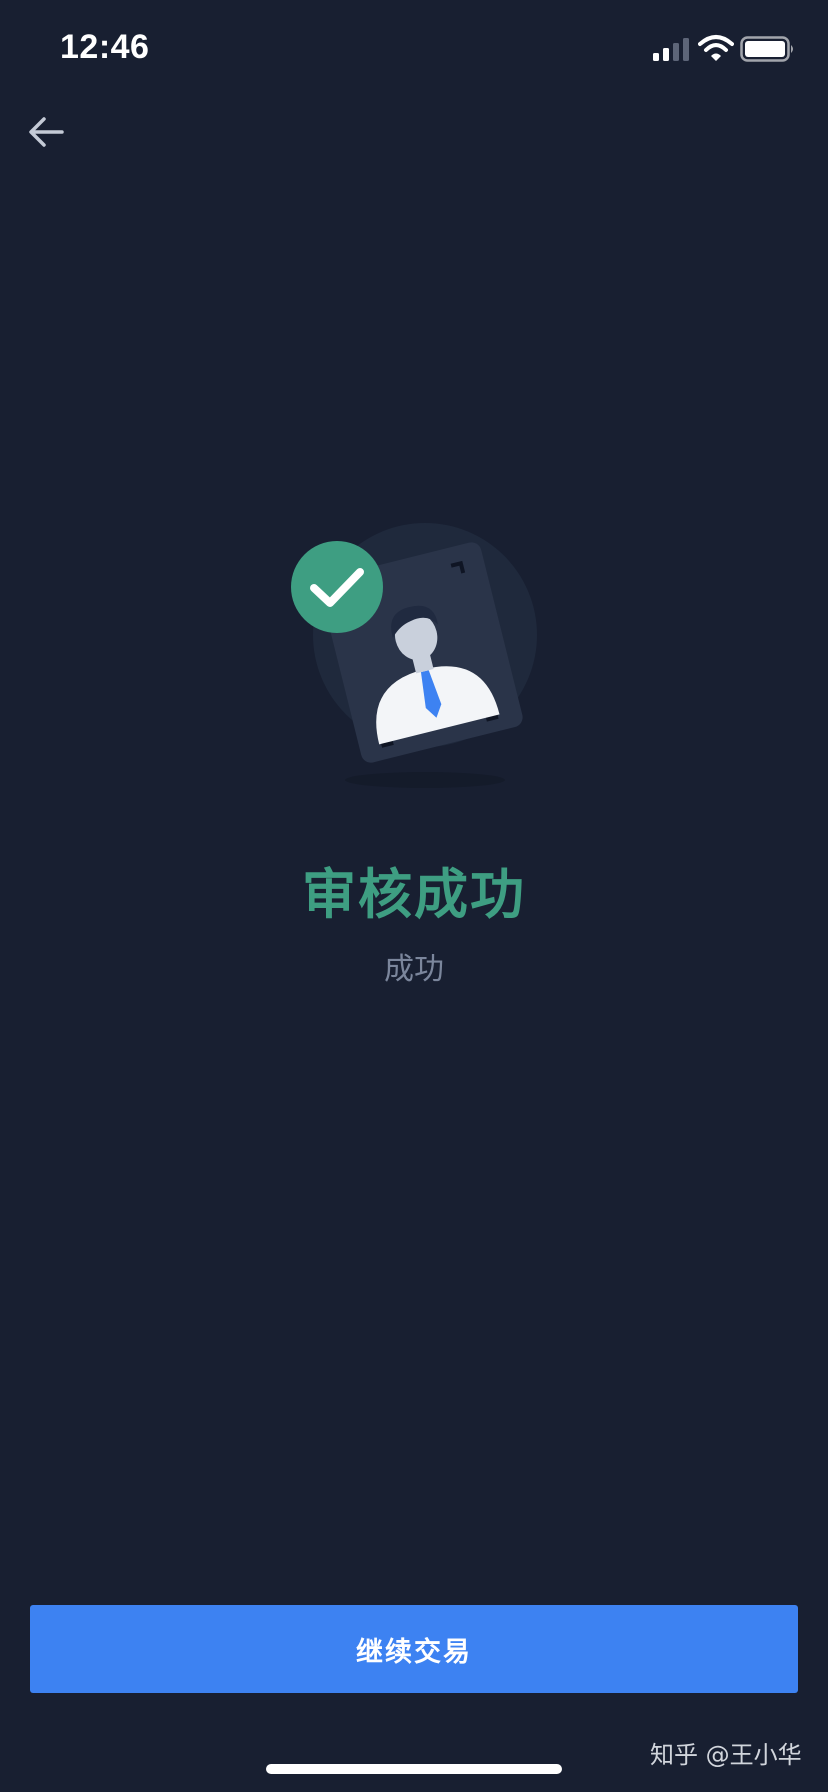 The height and width of the screenshot is (1792, 828). Describe the element at coordinates (414, 894) in the screenshot. I see `result-title: 审核成功` at that location.